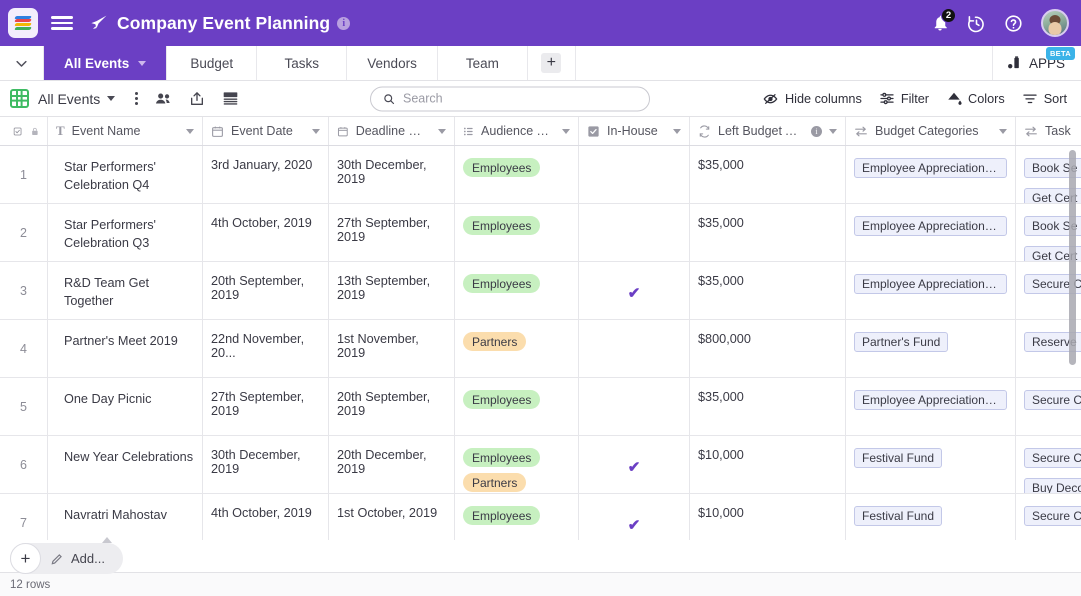  What do you see at coordinates (392, 406) in the screenshot?
I see `cell-deadline-date: 20th September, 2019` at bounding box center [392, 406].